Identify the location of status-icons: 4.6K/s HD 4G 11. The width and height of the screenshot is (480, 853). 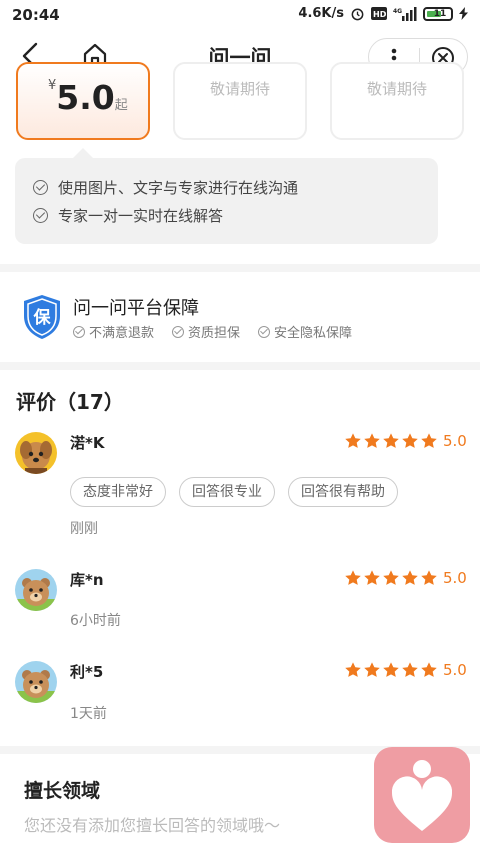
(383, 13).